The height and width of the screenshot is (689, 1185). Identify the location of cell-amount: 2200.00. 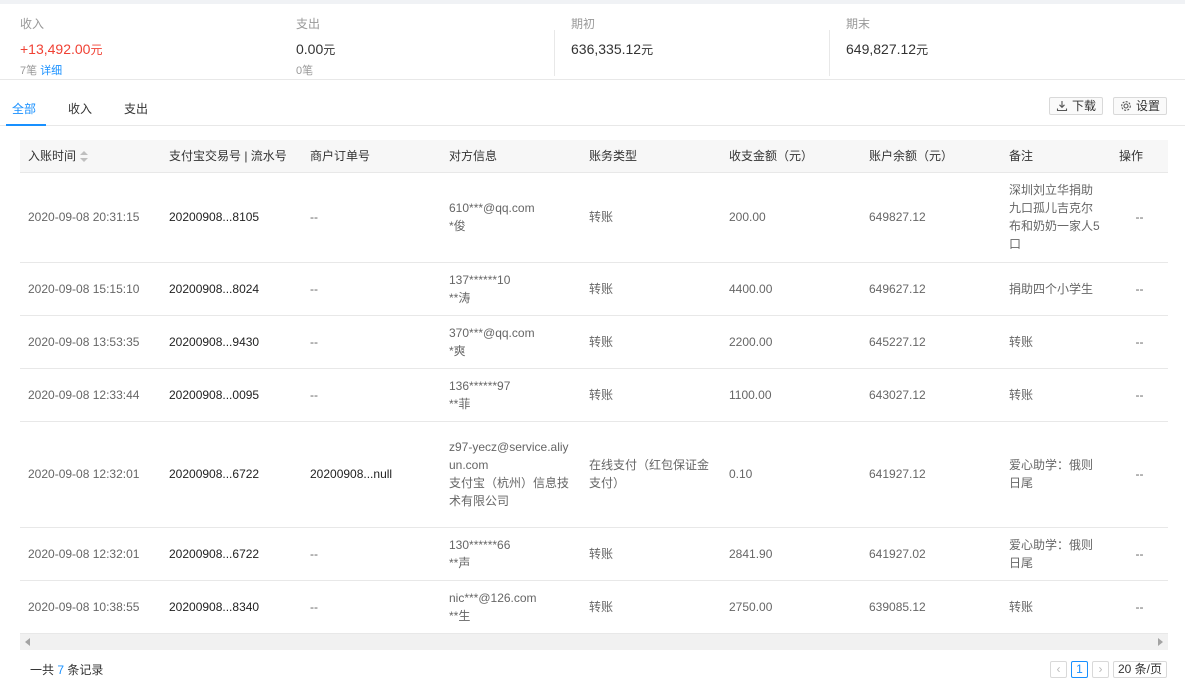
(791, 342).